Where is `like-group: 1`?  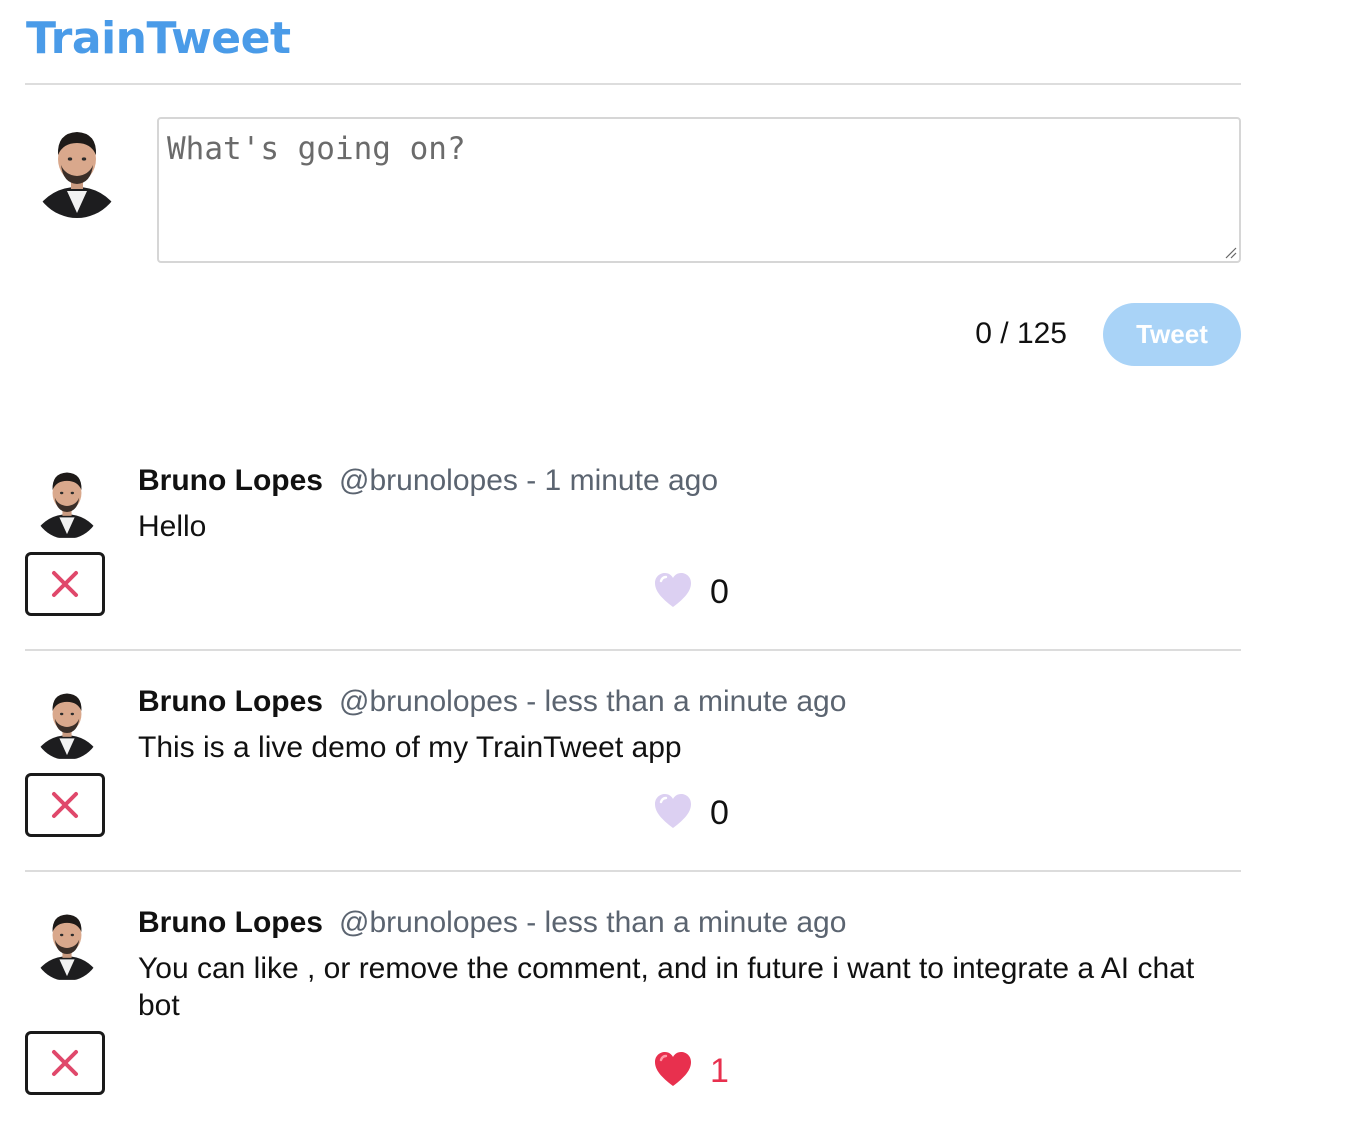
like-group: 1 is located at coordinates (690, 1071).